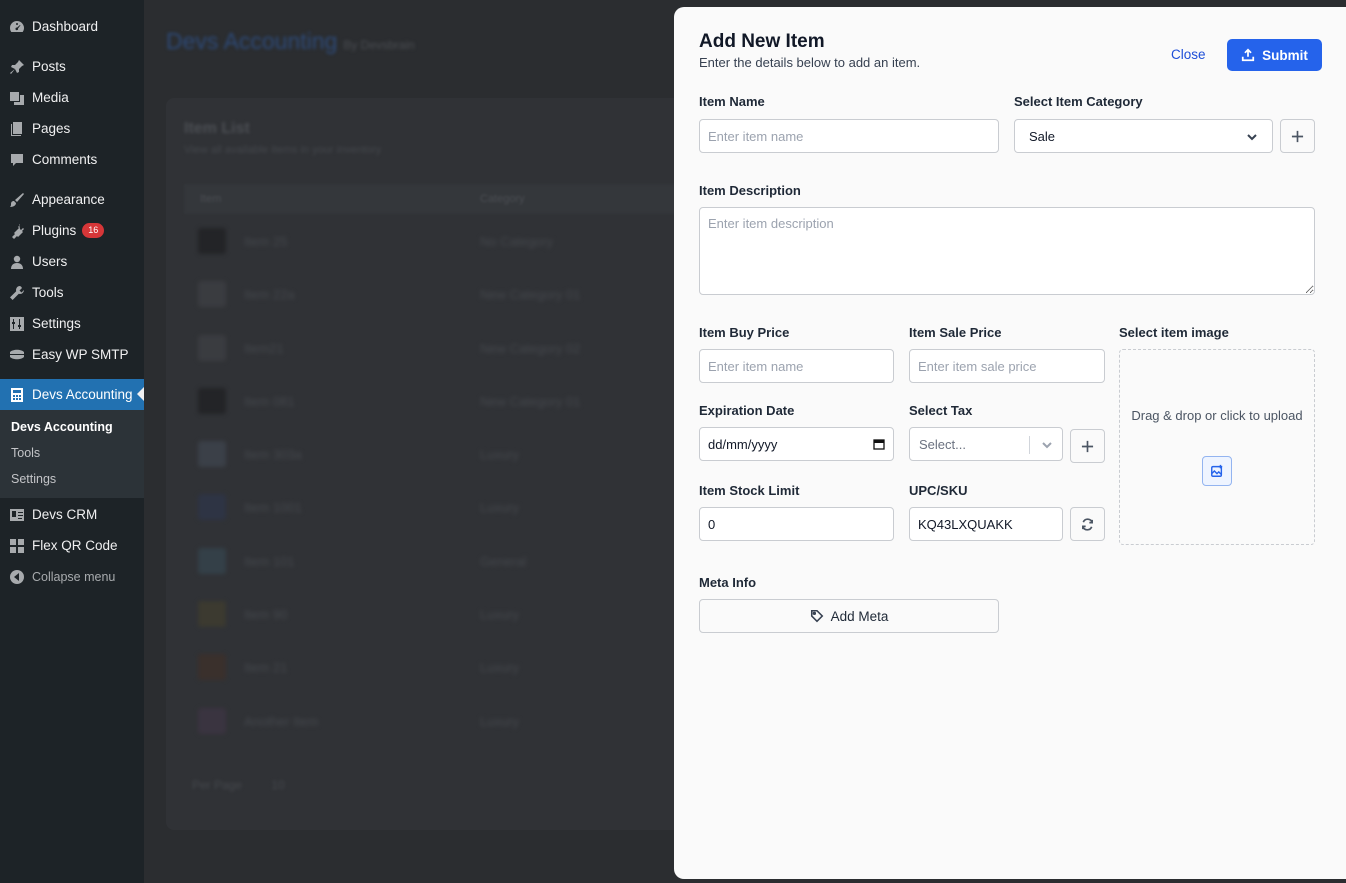 The image size is (1346, 883). I want to click on item-buy-price-label: Item Buy Price, so click(744, 332).